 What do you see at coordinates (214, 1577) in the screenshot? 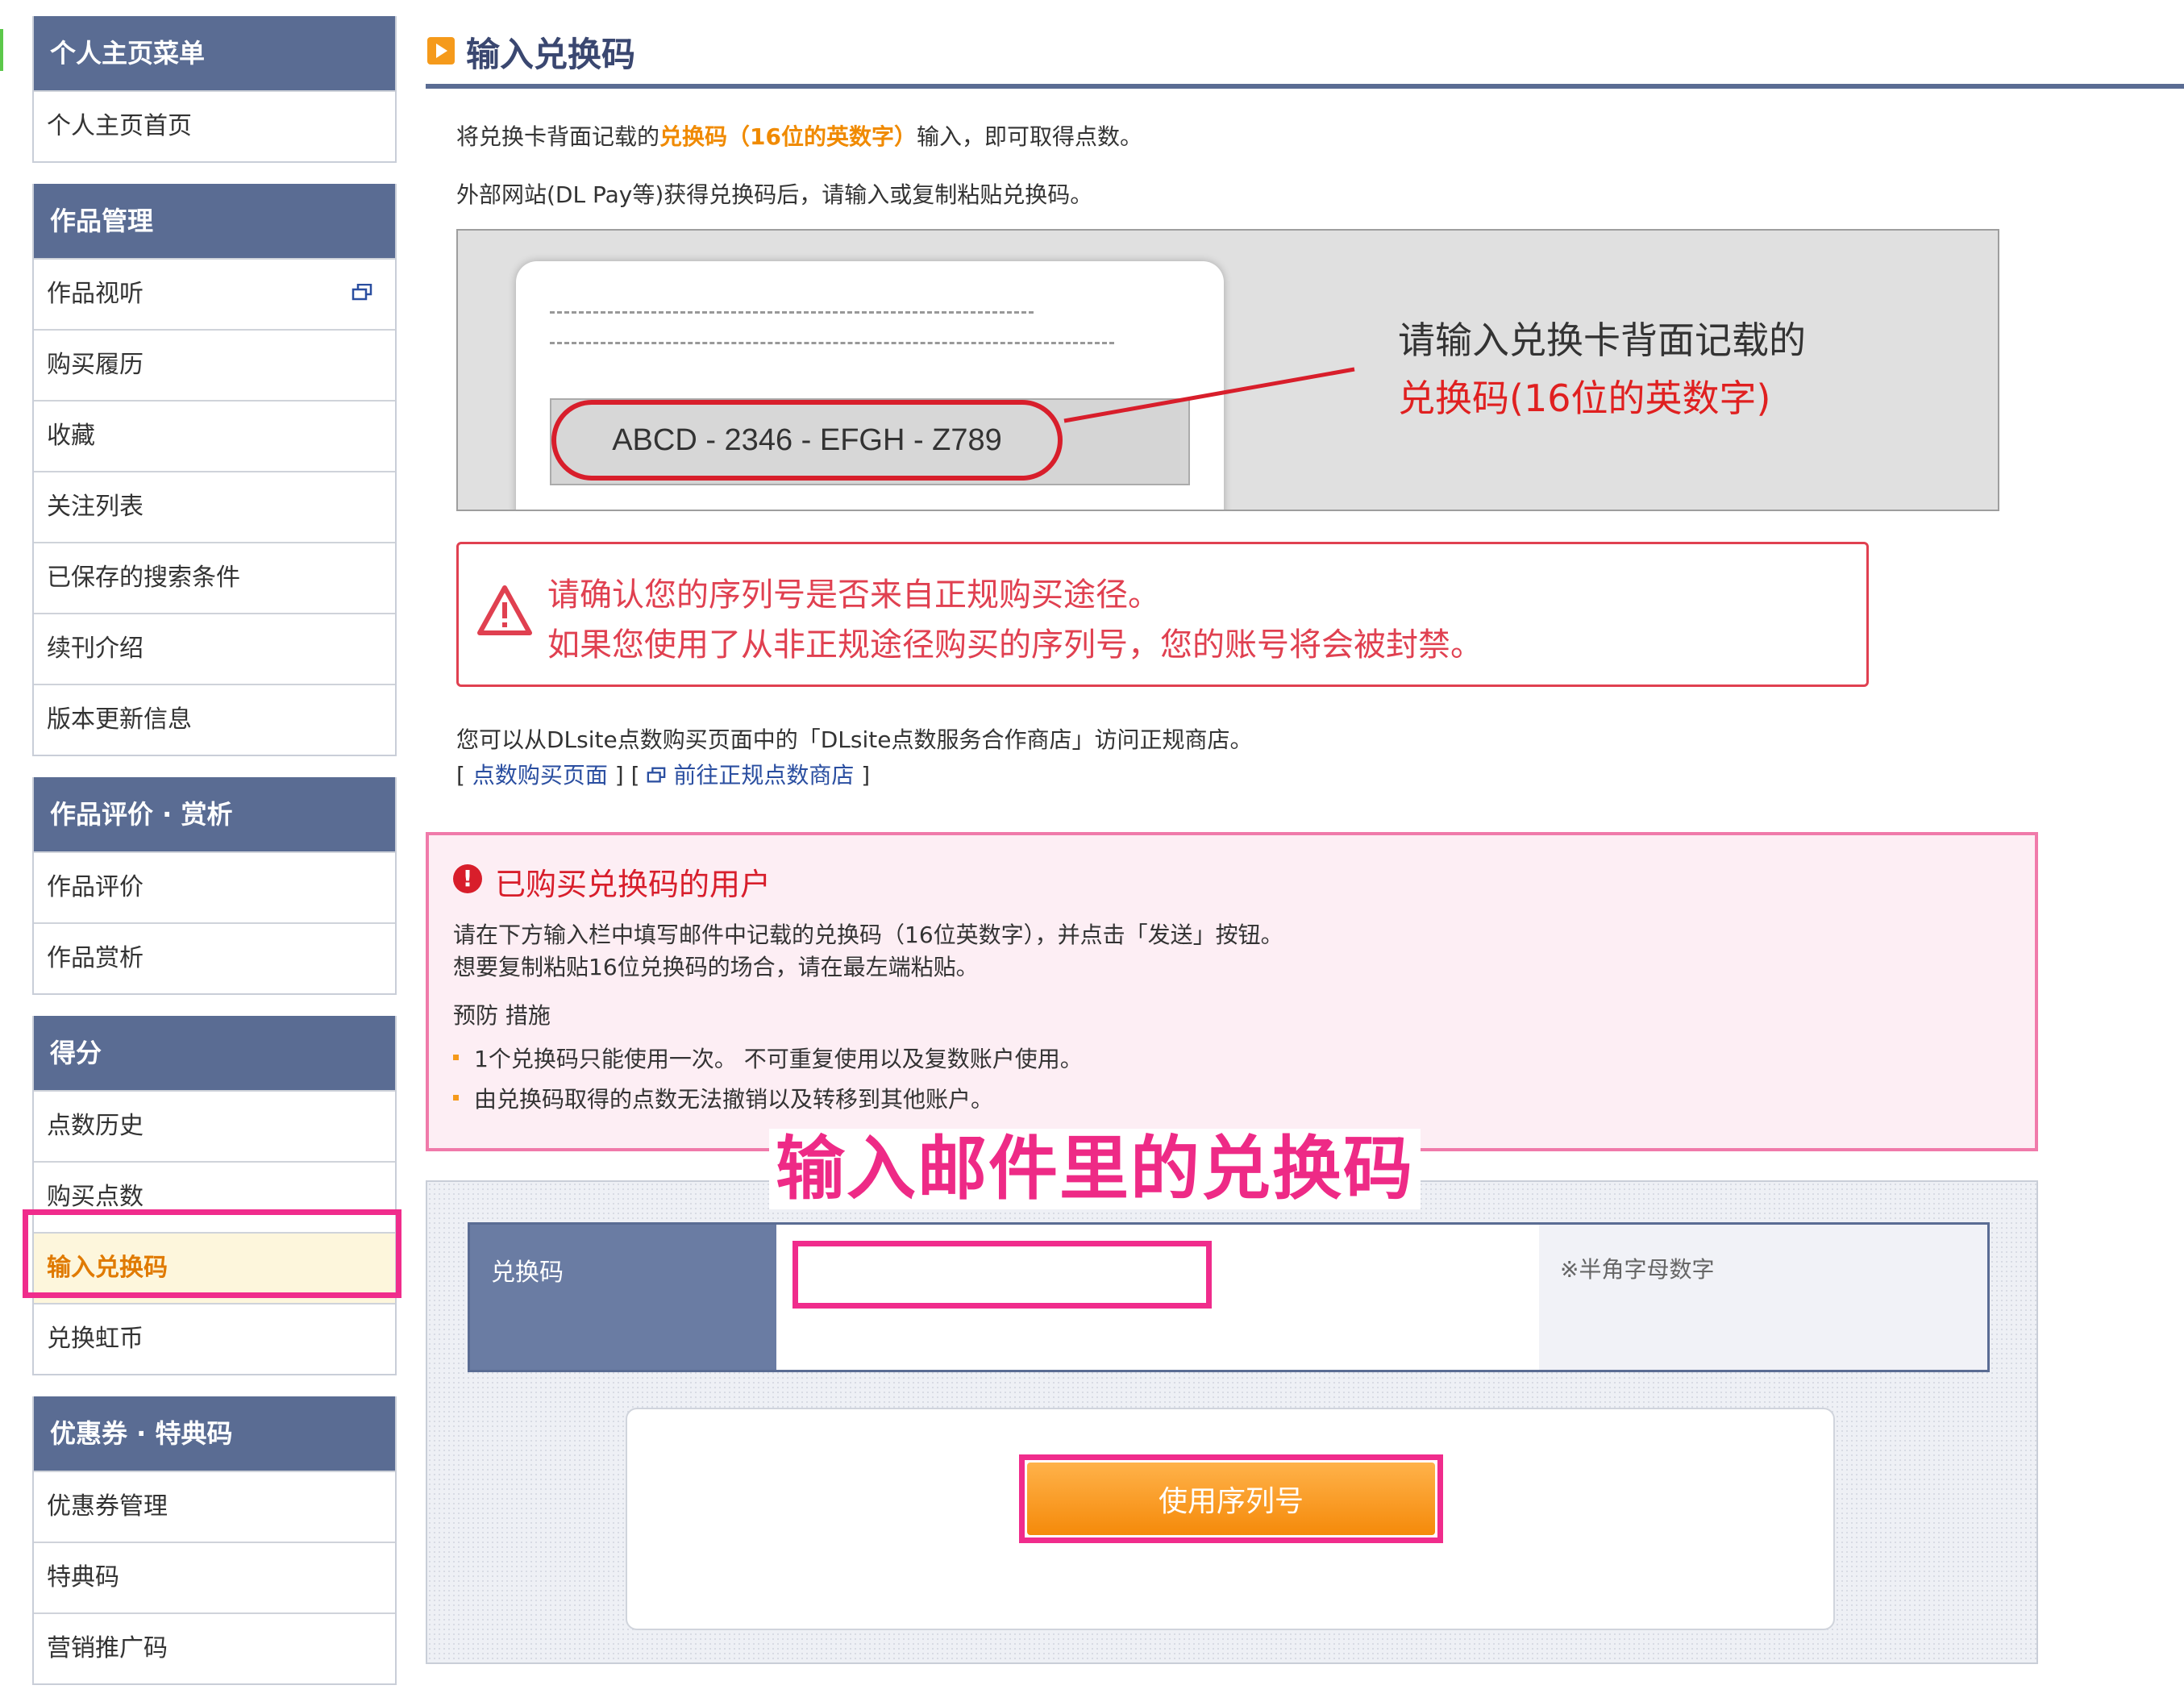
I see `sidebar-item-bonus-code: 特典码` at bounding box center [214, 1577].